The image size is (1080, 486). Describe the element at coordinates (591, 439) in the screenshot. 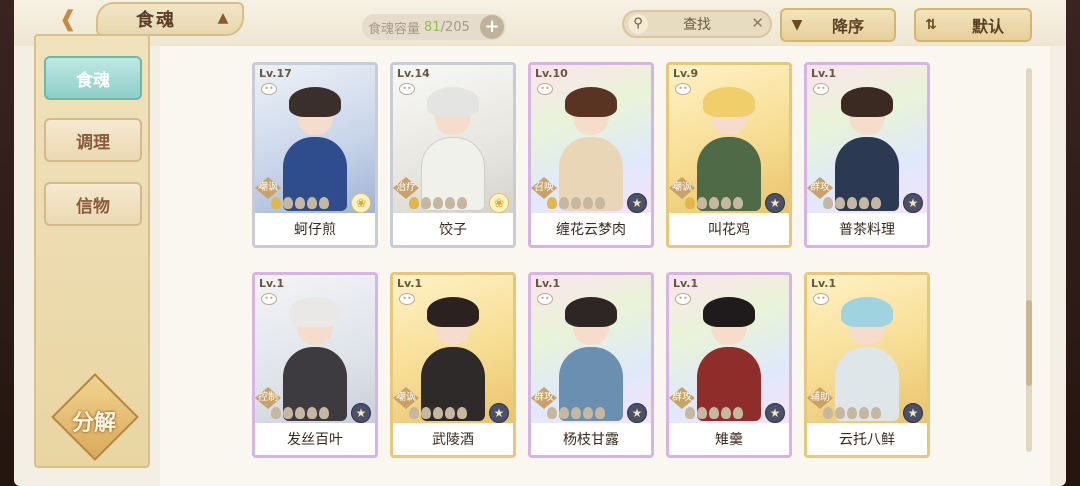

I see `card-name: 杨枝甘露` at that location.